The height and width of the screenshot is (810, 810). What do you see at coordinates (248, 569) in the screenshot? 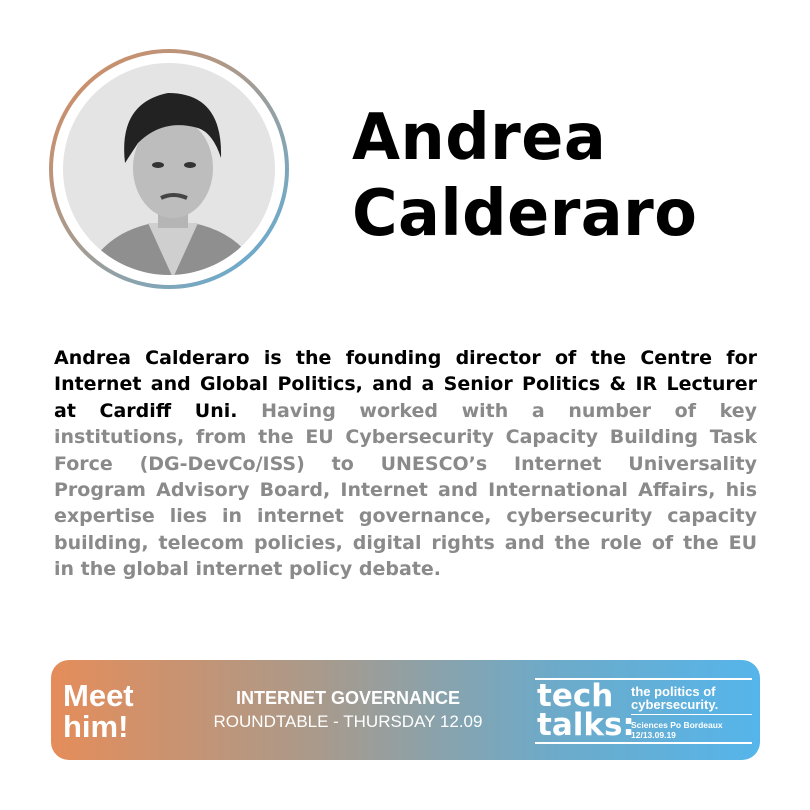
I see `bio-text-segment: in the global internet policy debate.` at bounding box center [248, 569].